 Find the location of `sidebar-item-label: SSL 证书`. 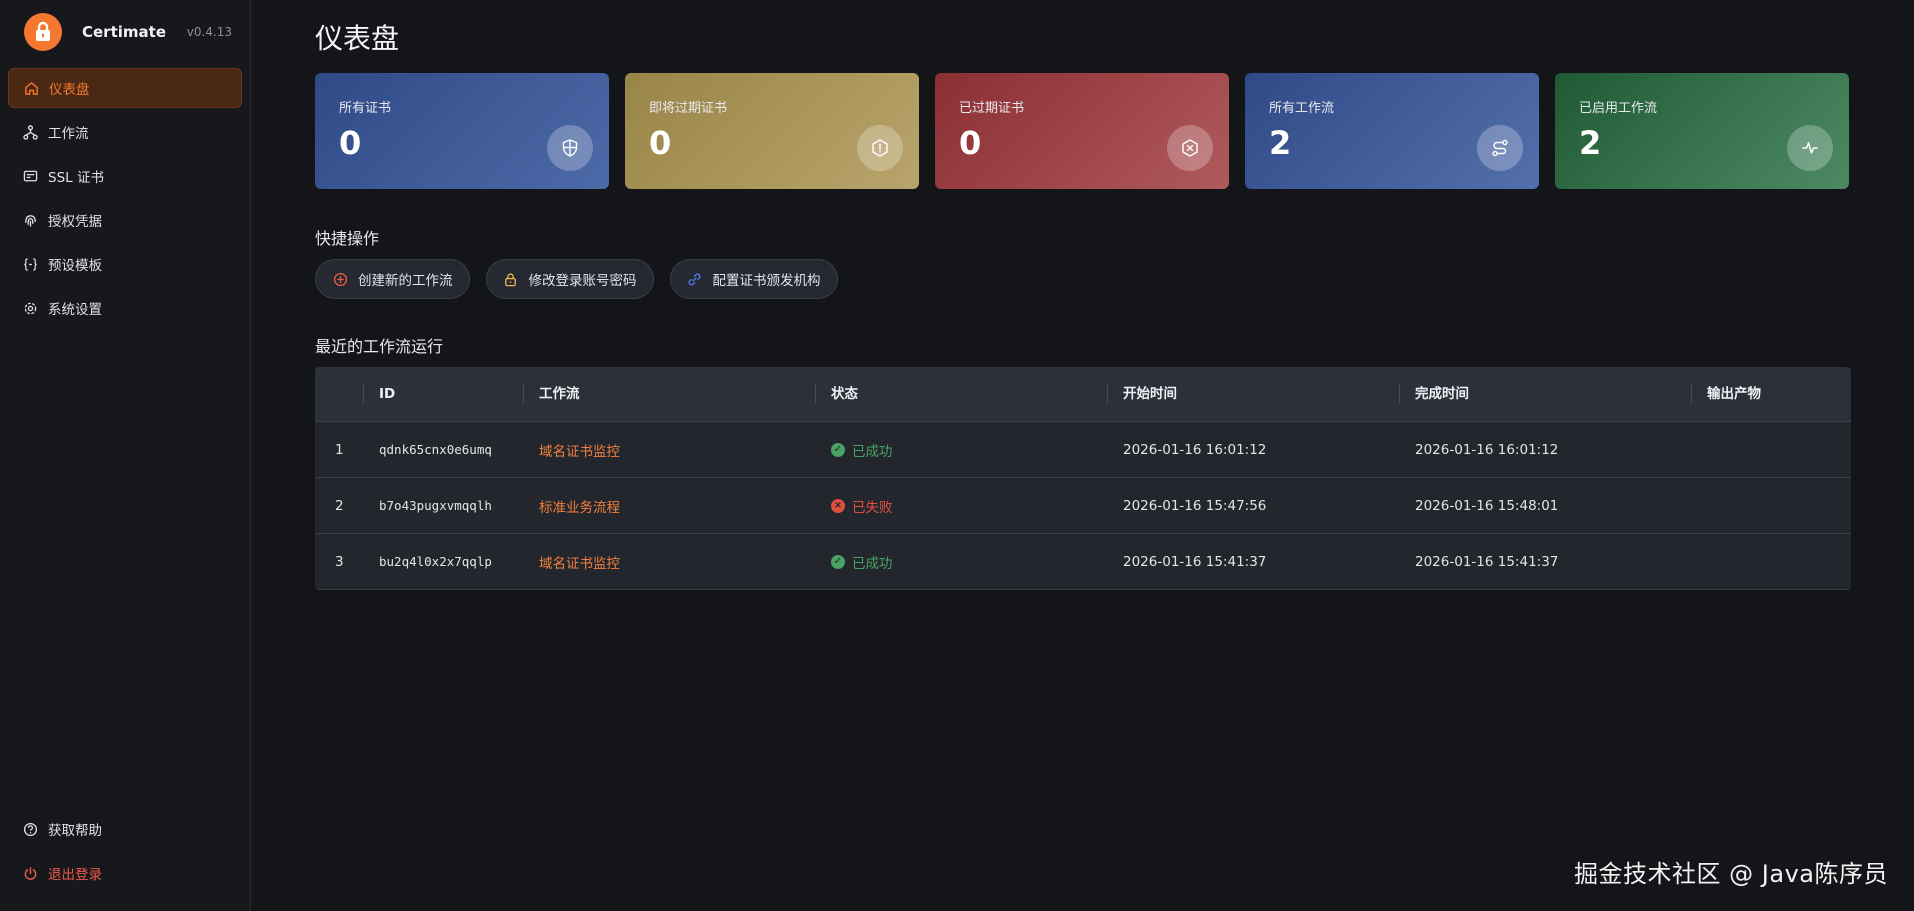

sidebar-item-label: SSL 证书 is located at coordinates (76, 178).